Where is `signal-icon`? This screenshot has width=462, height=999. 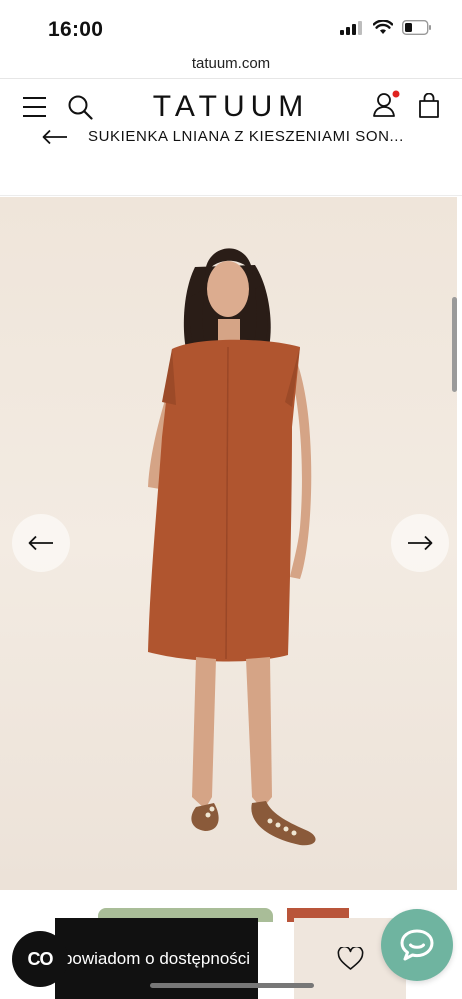
signal-icon is located at coordinates (351, 27).